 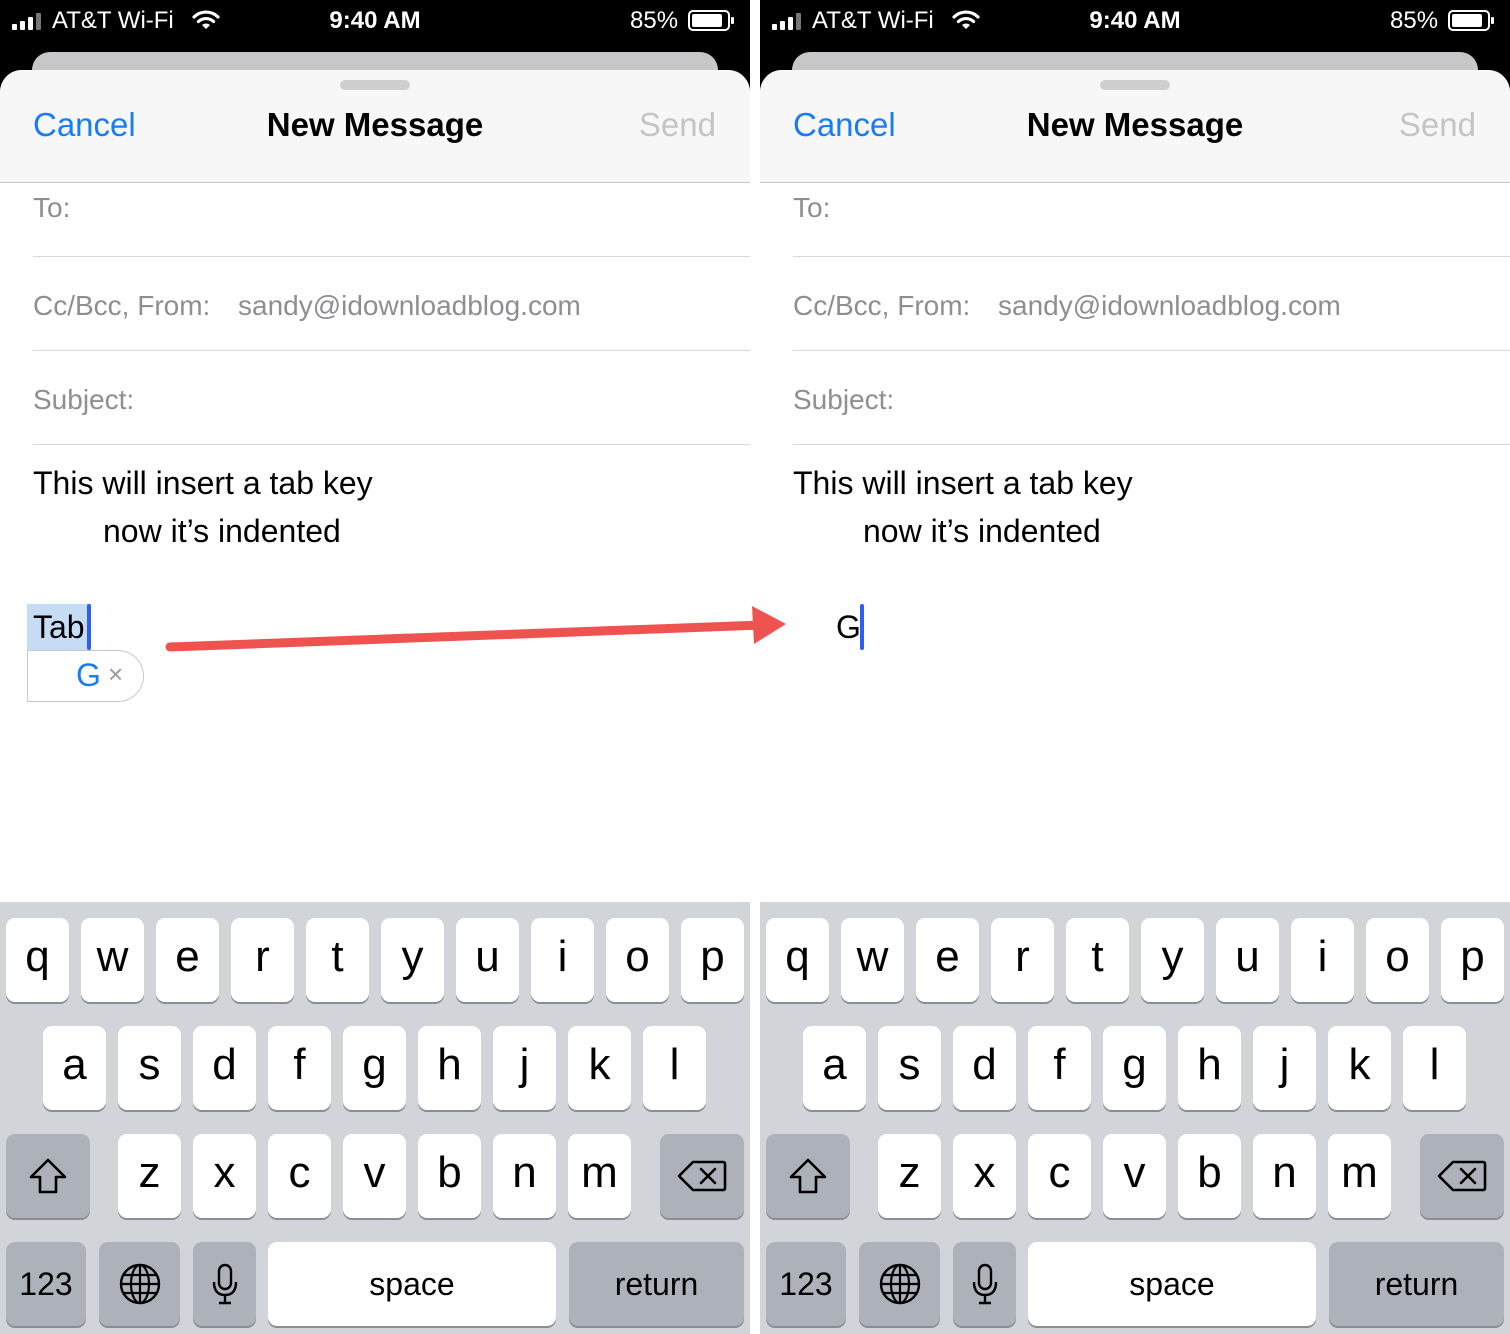 I want to click on suggestion-text: G, so click(x=88, y=675).